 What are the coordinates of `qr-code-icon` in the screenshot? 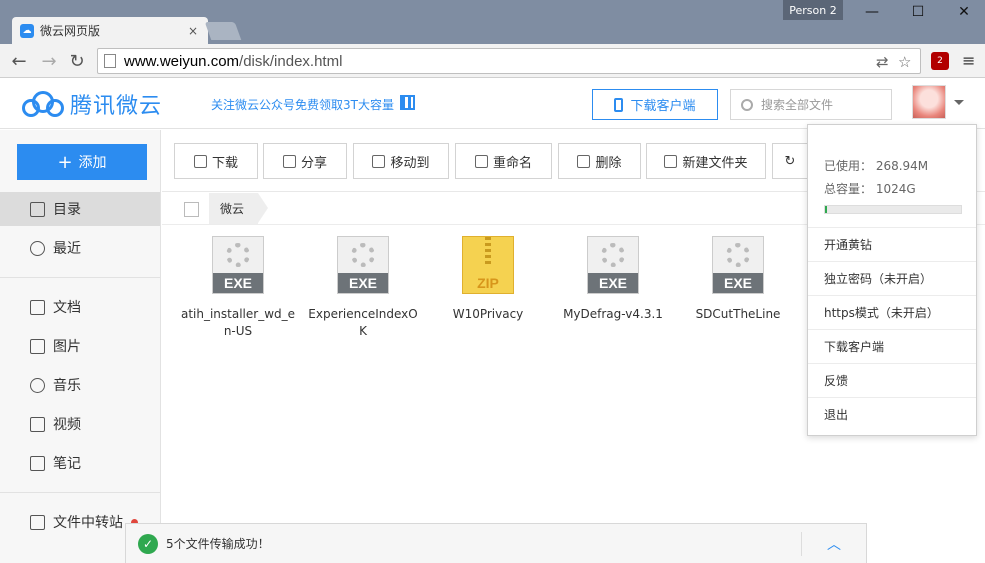 It's located at (407, 102).